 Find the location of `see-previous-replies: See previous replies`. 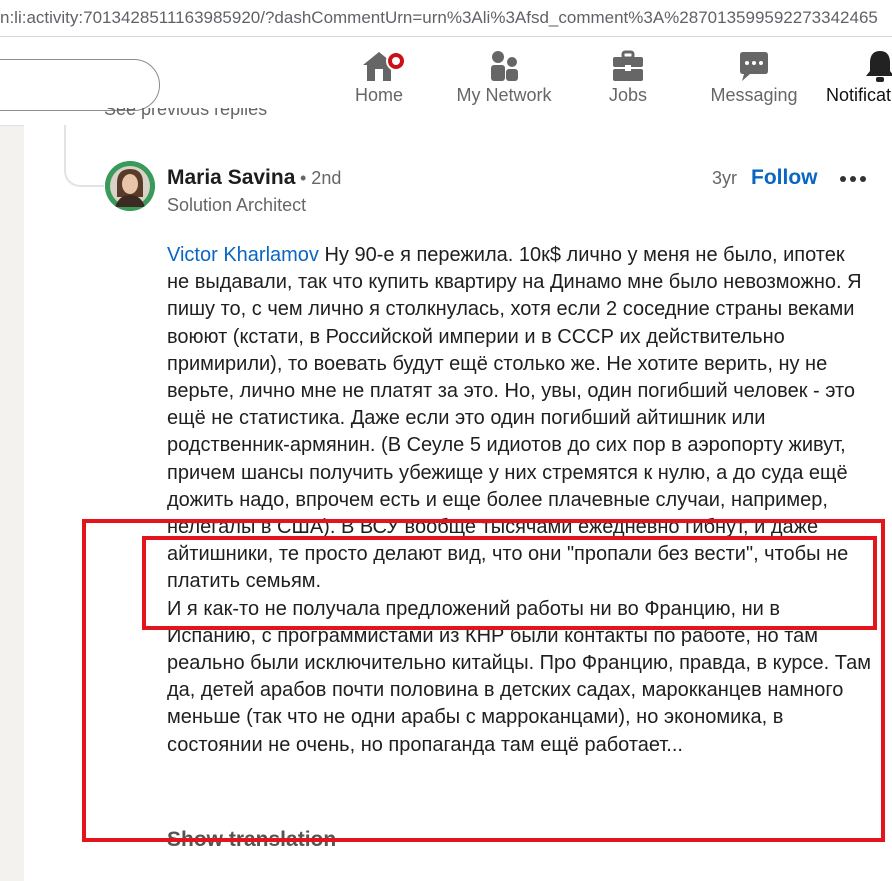

see-previous-replies: See previous replies is located at coordinates (185, 119).